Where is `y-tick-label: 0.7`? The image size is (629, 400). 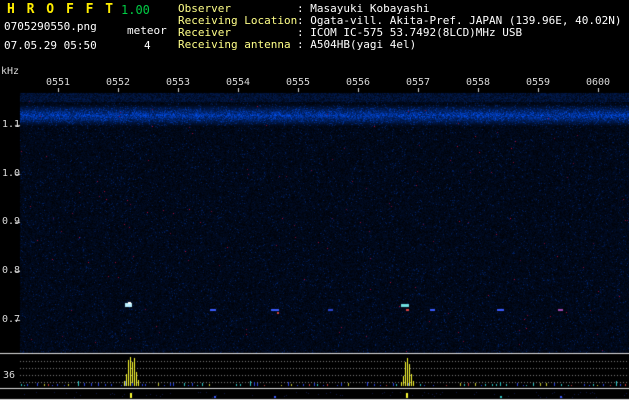 y-tick-label: 0.7 is located at coordinates (11, 319).